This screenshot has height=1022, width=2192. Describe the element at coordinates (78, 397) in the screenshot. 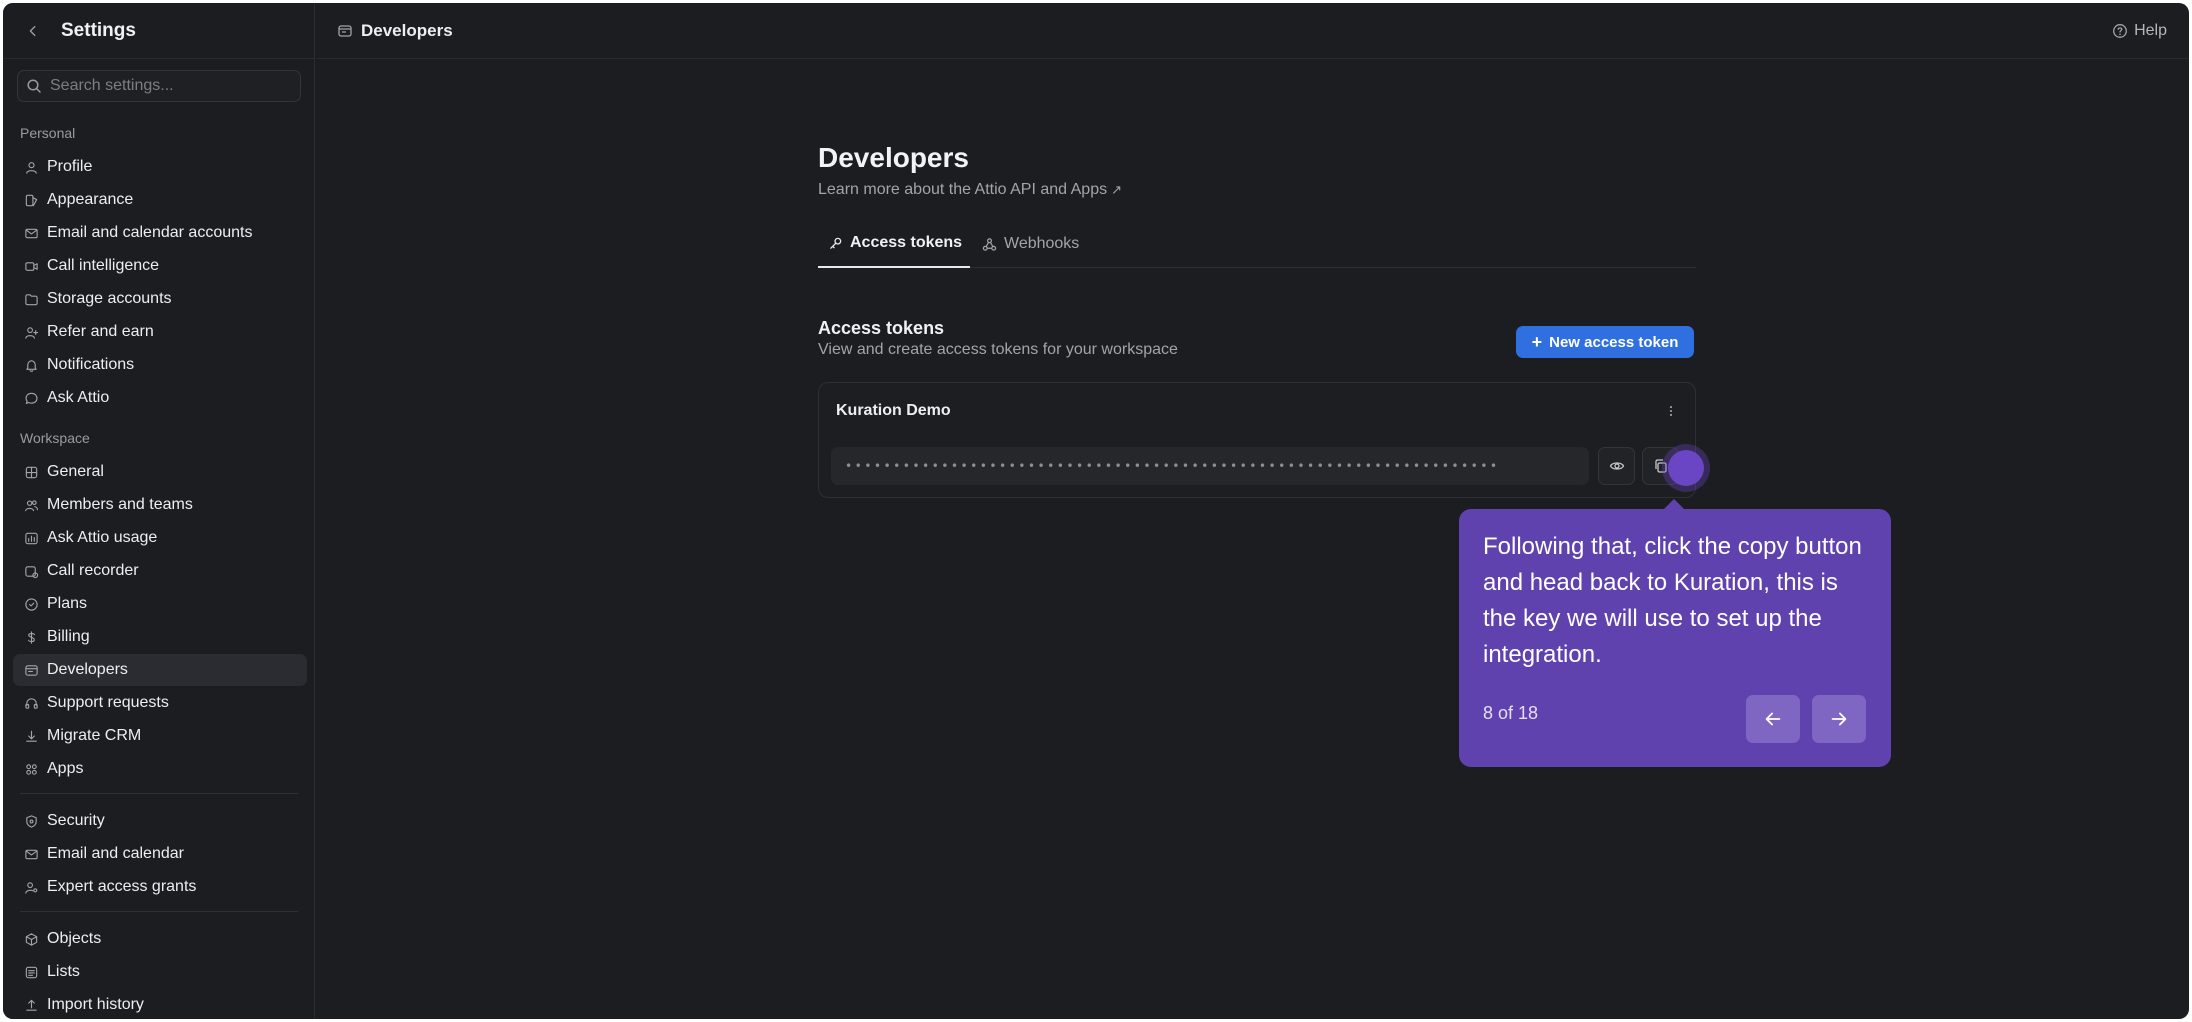

I see `sidebar-item-label: Ask Attio` at that location.